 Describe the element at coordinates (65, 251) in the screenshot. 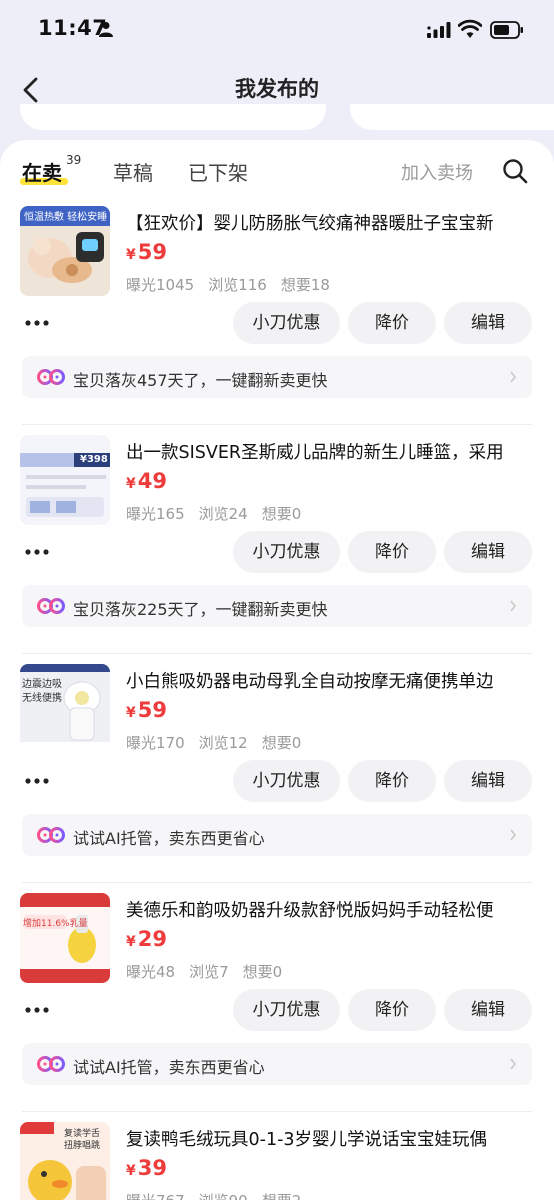

I see `product-thumbnail: 恒温热敷 轻松安睡` at that location.